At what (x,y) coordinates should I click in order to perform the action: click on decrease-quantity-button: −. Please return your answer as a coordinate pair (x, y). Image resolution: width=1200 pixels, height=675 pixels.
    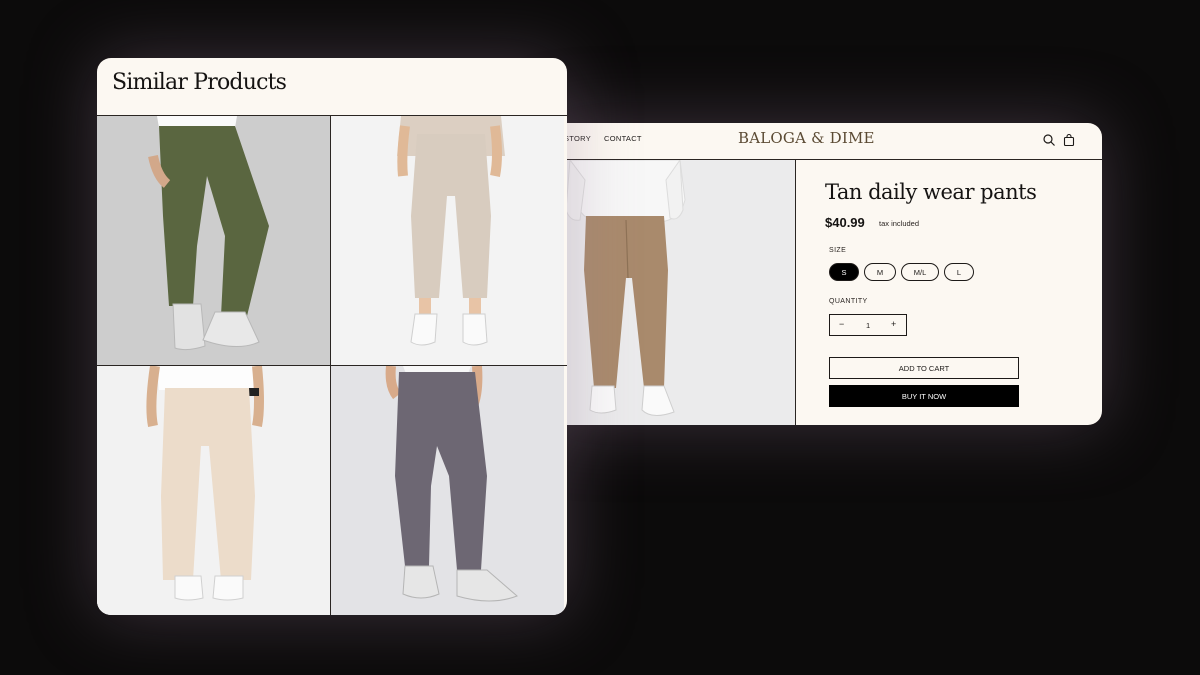
    Looking at the image, I should click on (841, 324).